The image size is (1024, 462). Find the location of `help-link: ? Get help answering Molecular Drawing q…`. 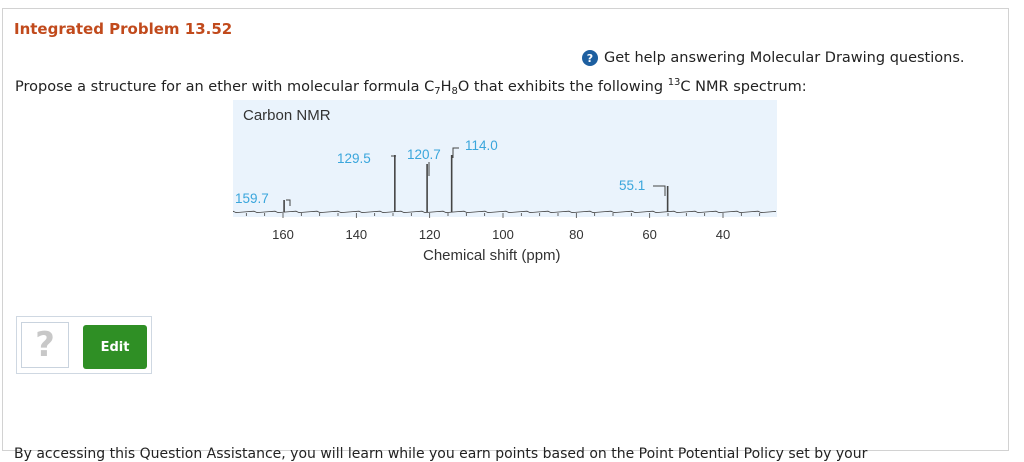

help-link: ? Get help answering Molecular Drawing q… is located at coordinates (773, 58).